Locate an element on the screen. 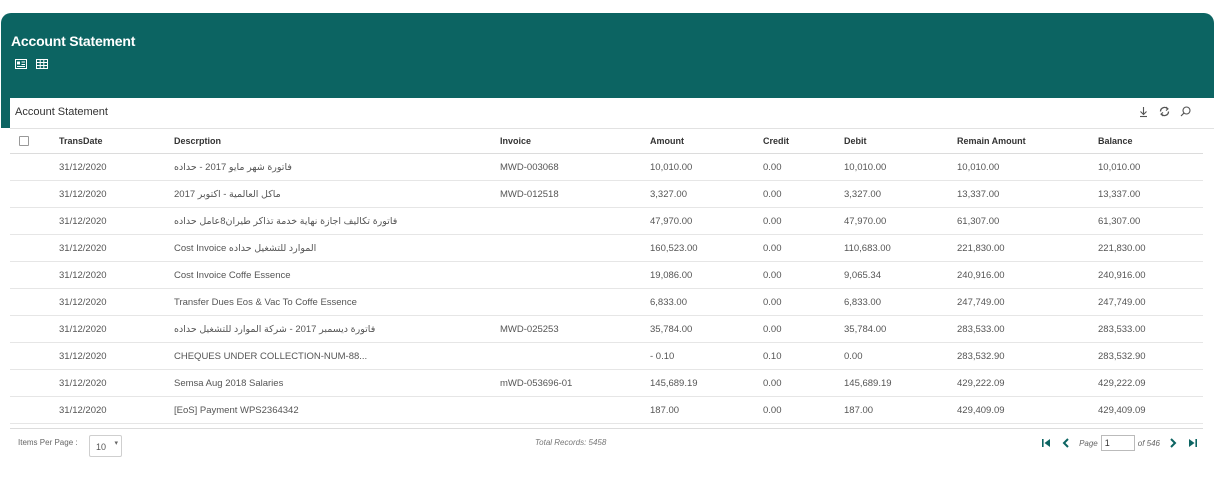 This screenshot has width=1217, height=478. cell-invoice: mWD-053696-01 is located at coordinates (575, 383).